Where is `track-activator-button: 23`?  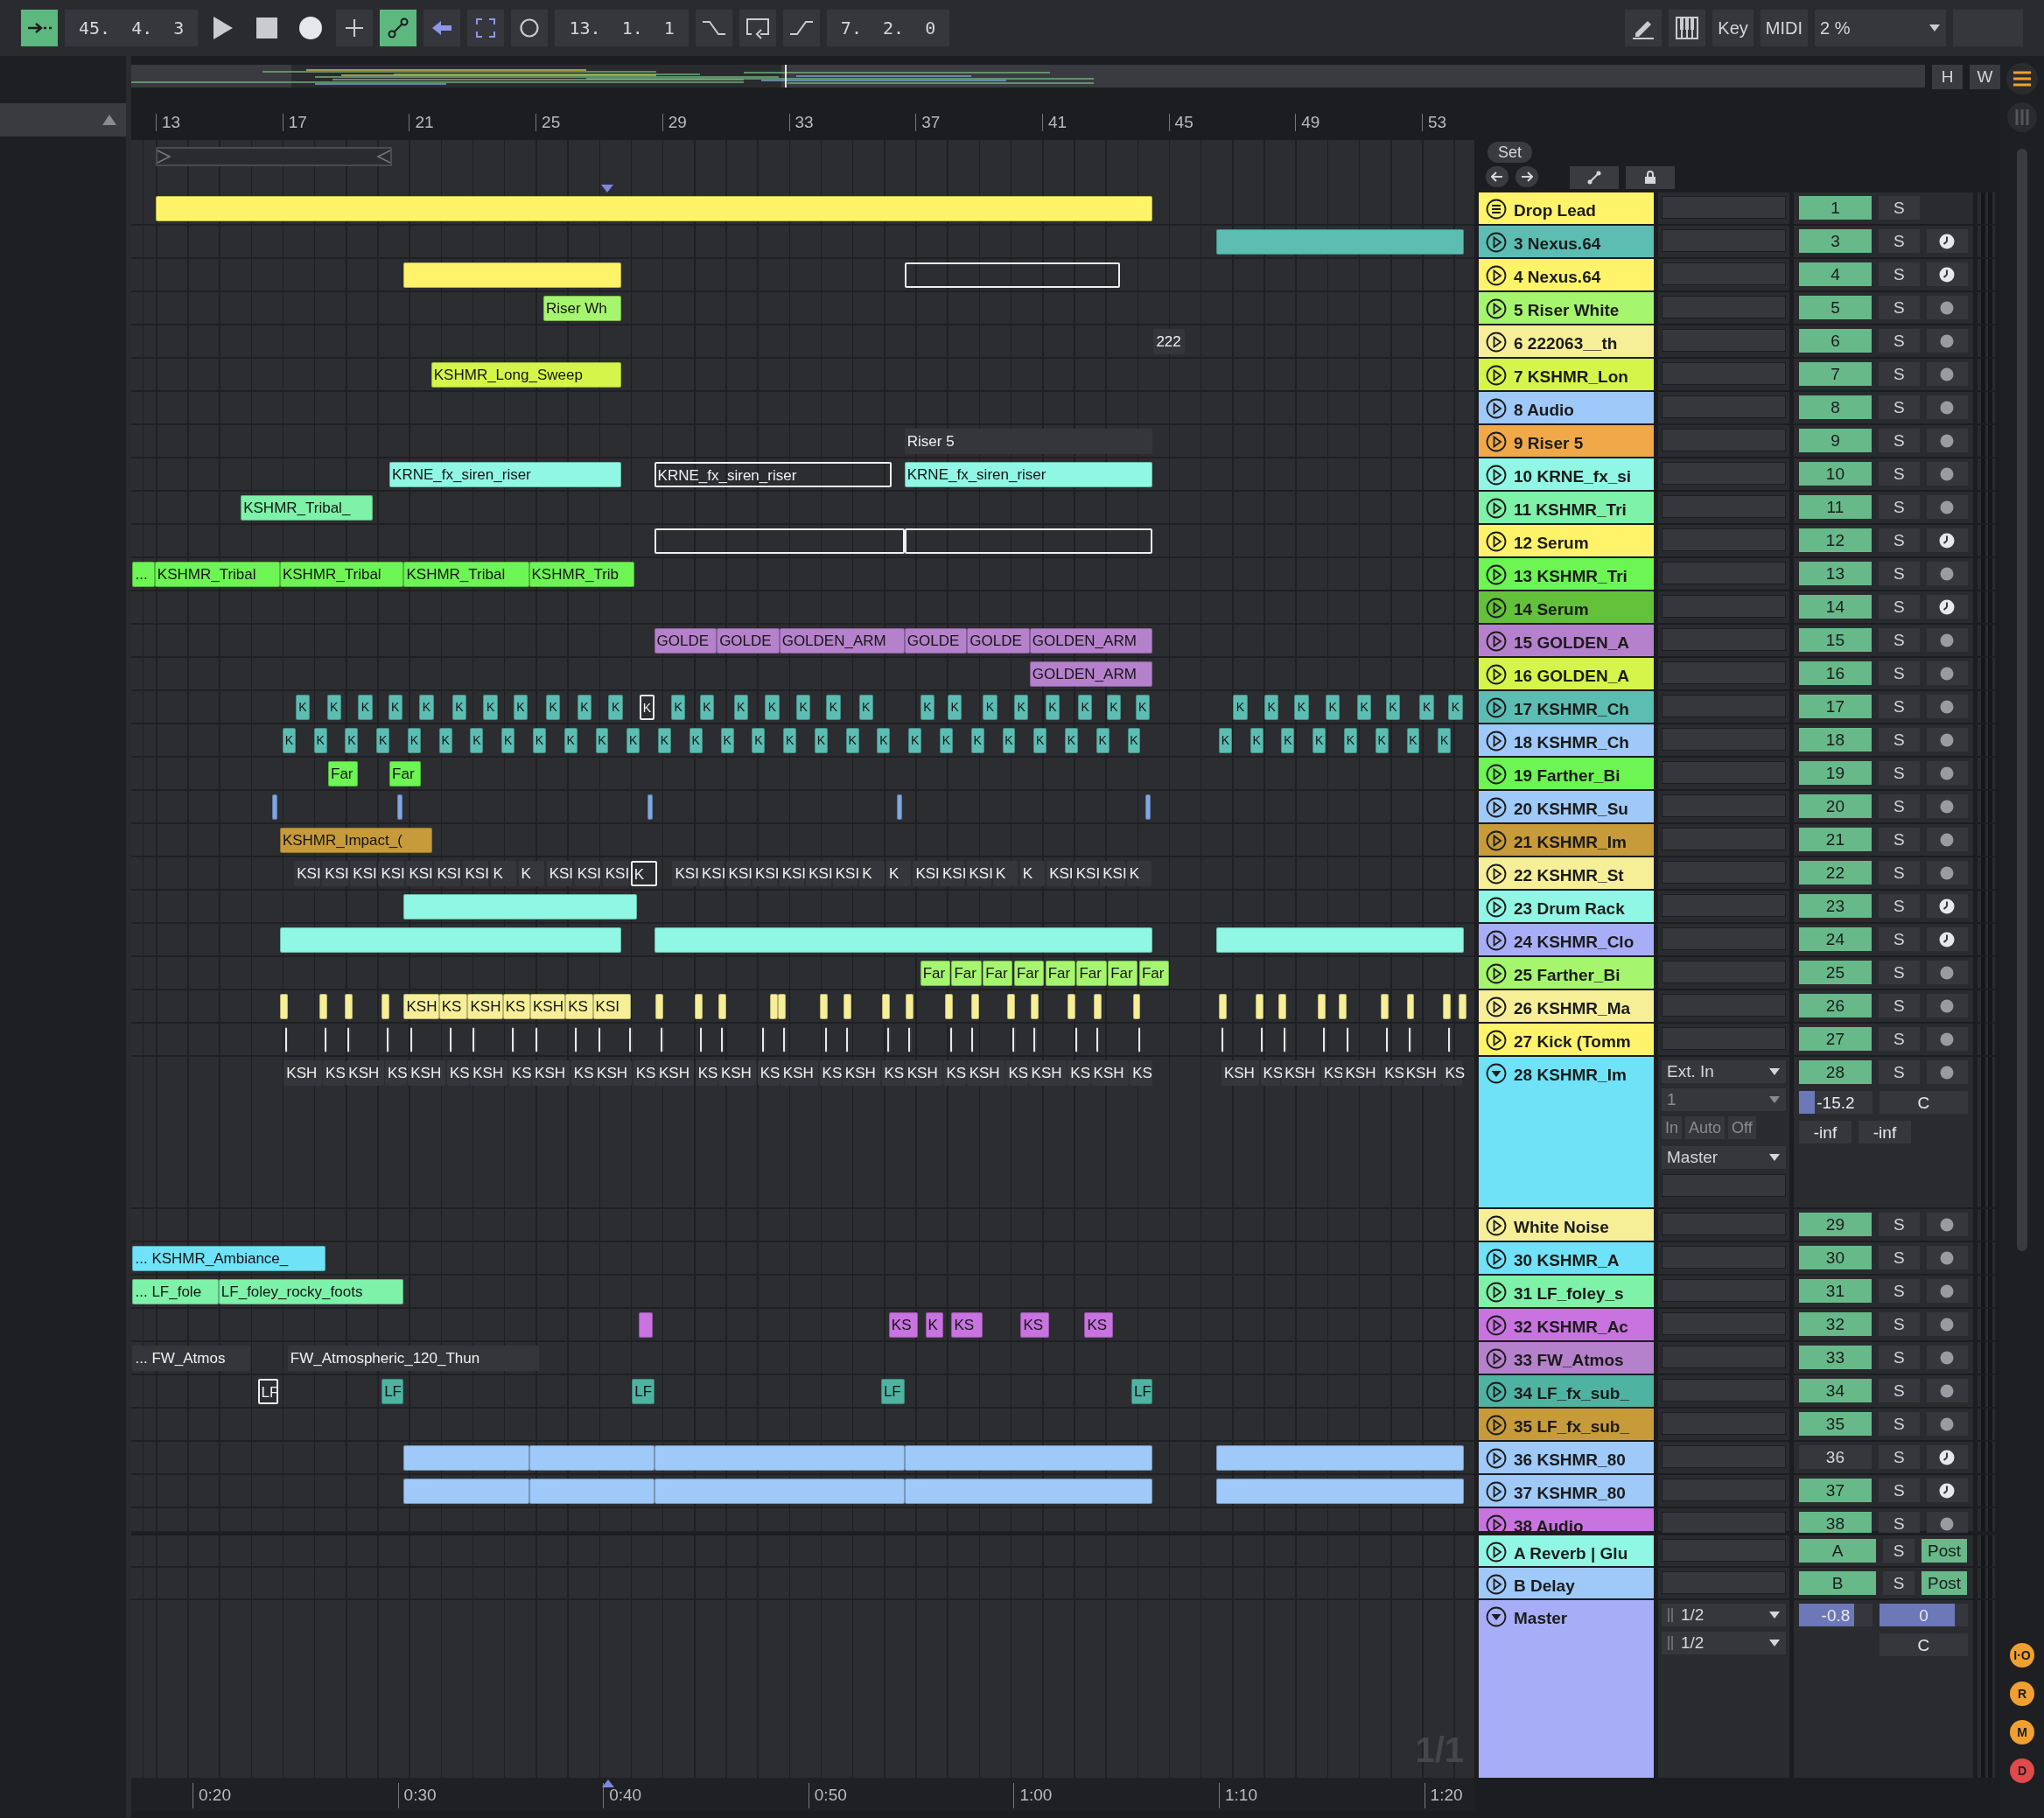 track-activator-button: 23 is located at coordinates (1835, 906).